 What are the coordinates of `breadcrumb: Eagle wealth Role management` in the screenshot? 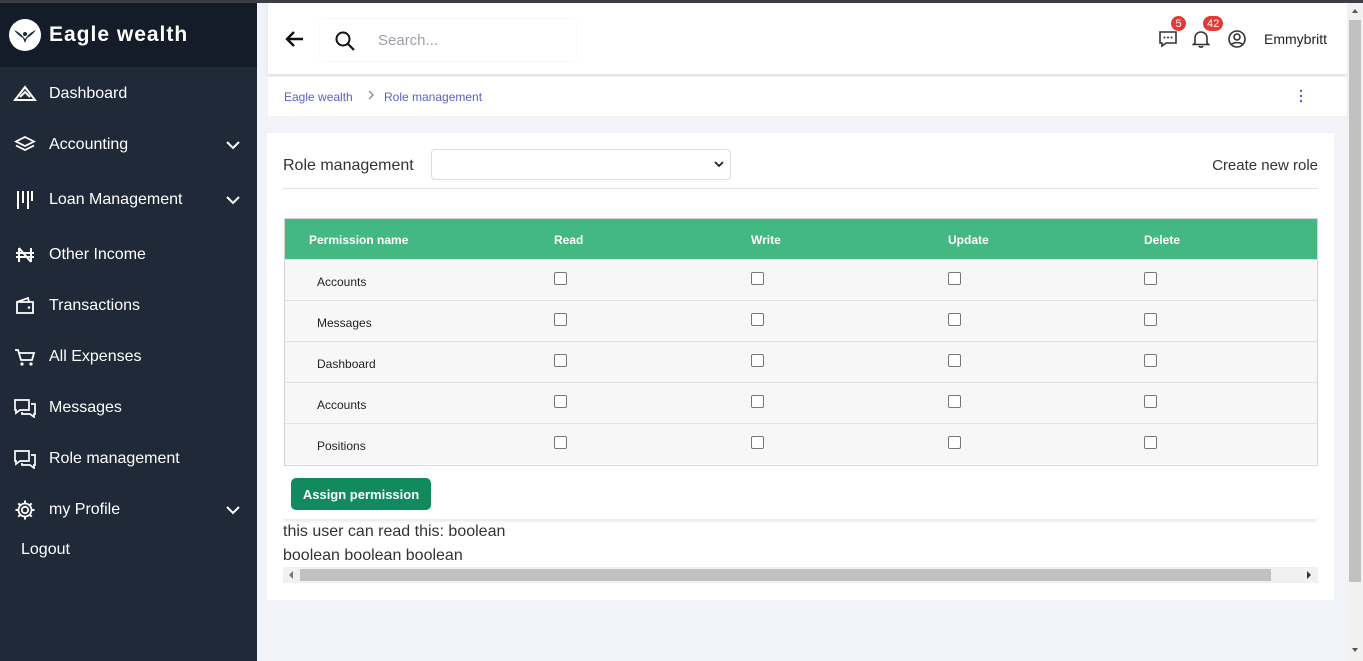 It's located at (807, 96).